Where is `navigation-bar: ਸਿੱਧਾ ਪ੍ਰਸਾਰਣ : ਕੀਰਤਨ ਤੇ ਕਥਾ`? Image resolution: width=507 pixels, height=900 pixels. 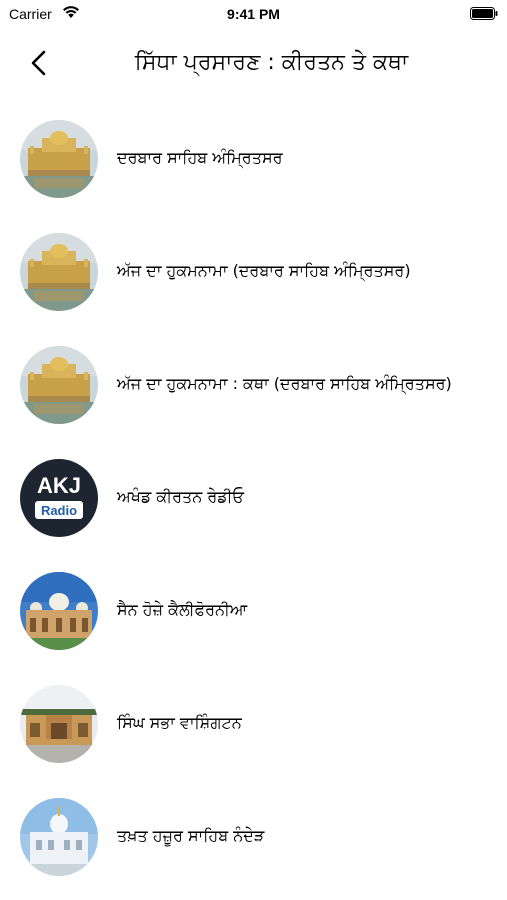
navigation-bar: ਸਿੱਧਾ ਪ੍ਰਸਾਰਣ : ਕੀਰਤਨ ਤੇ ਕਥਾ is located at coordinates (253, 64).